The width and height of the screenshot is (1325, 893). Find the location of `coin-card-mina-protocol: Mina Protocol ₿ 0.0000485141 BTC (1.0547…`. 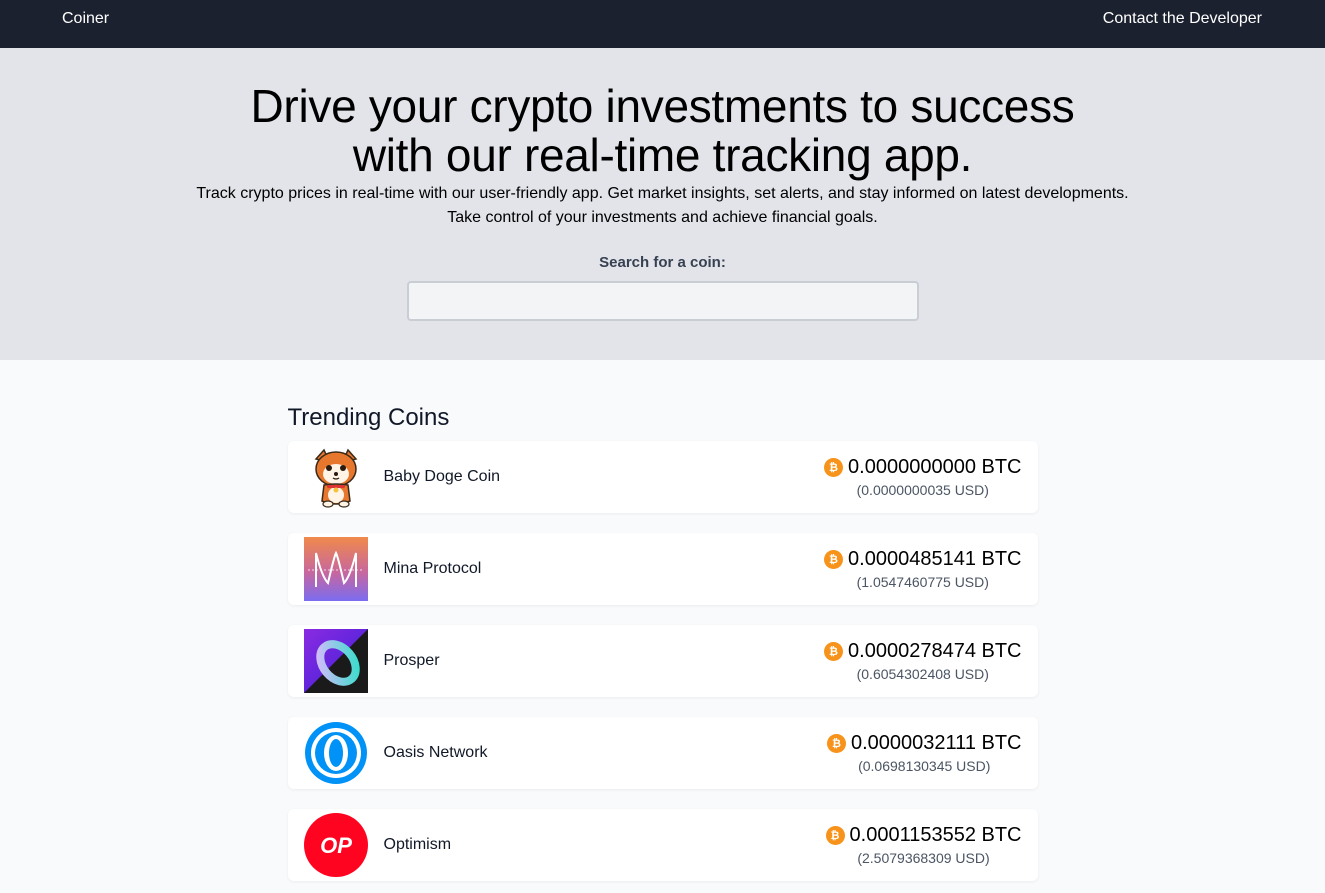

coin-card-mina-protocol: Mina Protocol ₿ 0.0000485141 BTC (1.0547… is located at coordinates (662, 569).